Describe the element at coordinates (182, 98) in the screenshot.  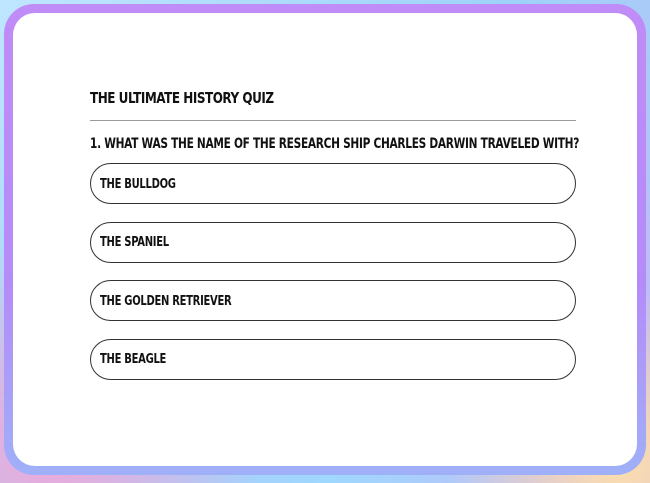
I see `quiz-title: THE ULTIMATE HISTORY QUIZ` at that location.